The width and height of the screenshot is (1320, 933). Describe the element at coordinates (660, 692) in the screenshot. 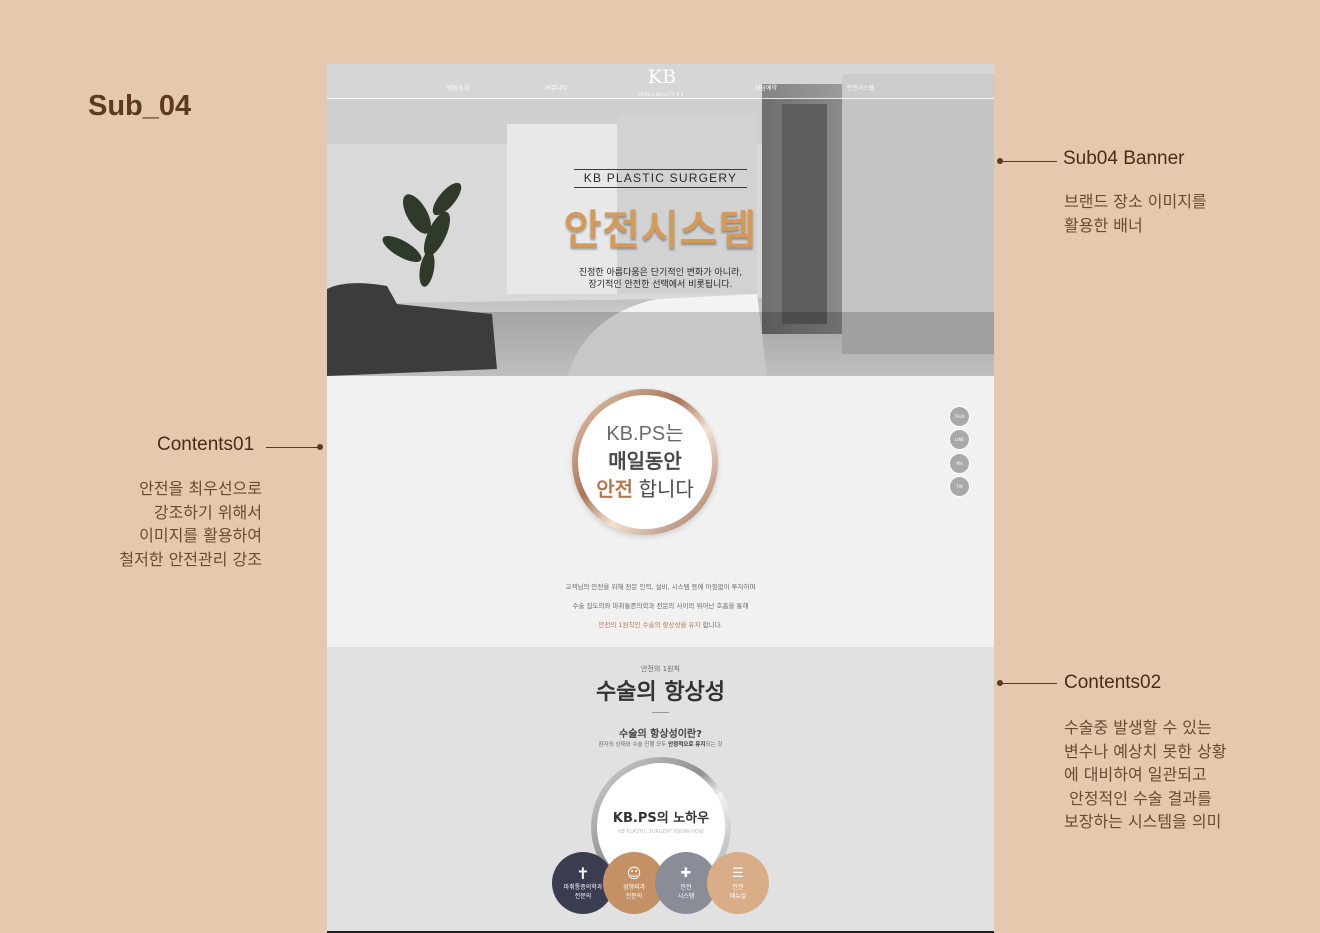

I see `contents02-title: 수술의 항상성` at that location.